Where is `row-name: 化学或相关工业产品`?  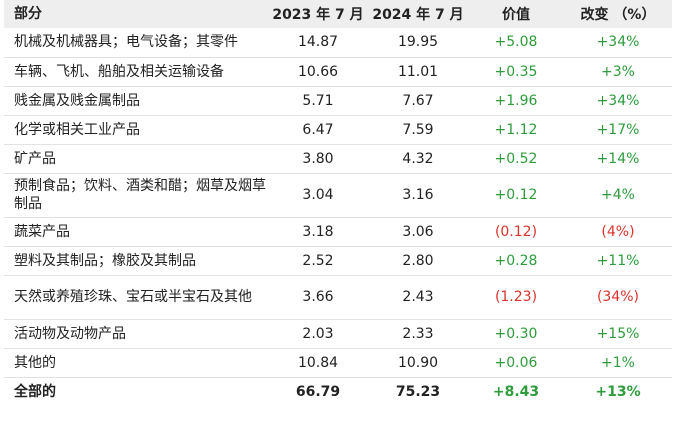
row-name: 化学或相关工业产品 is located at coordinates (77, 129).